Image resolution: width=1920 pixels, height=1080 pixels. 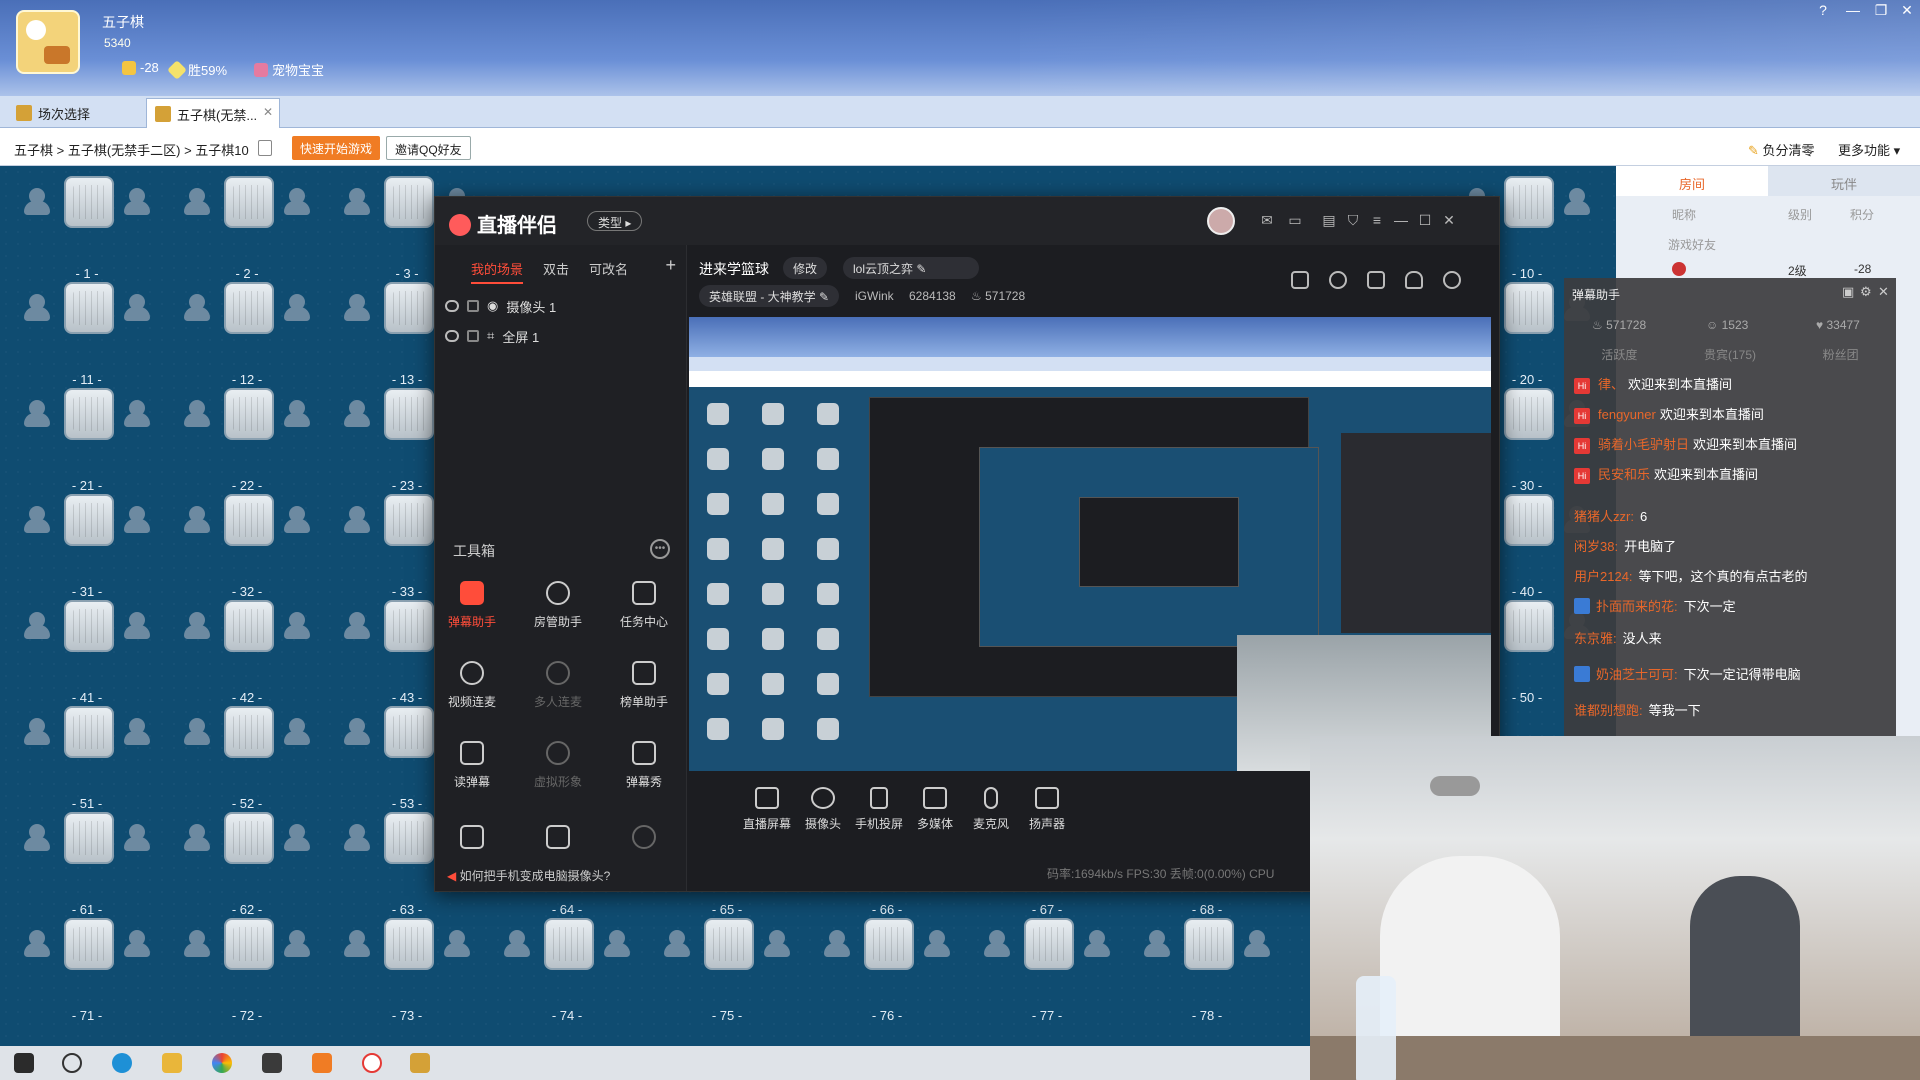 What do you see at coordinates (48, 42) in the screenshot?
I see `game-avatar` at bounding box center [48, 42].